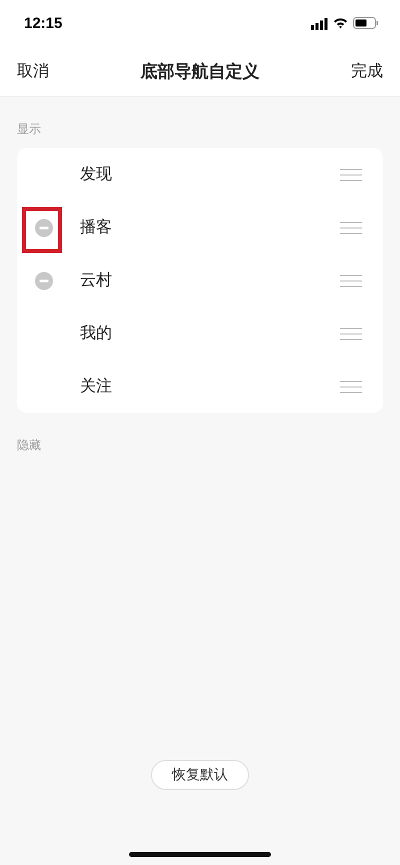 Image resolution: width=400 pixels, height=865 pixels. Describe the element at coordinates (340, 23) in the screenshot. I see `wifi-icon` at that location.